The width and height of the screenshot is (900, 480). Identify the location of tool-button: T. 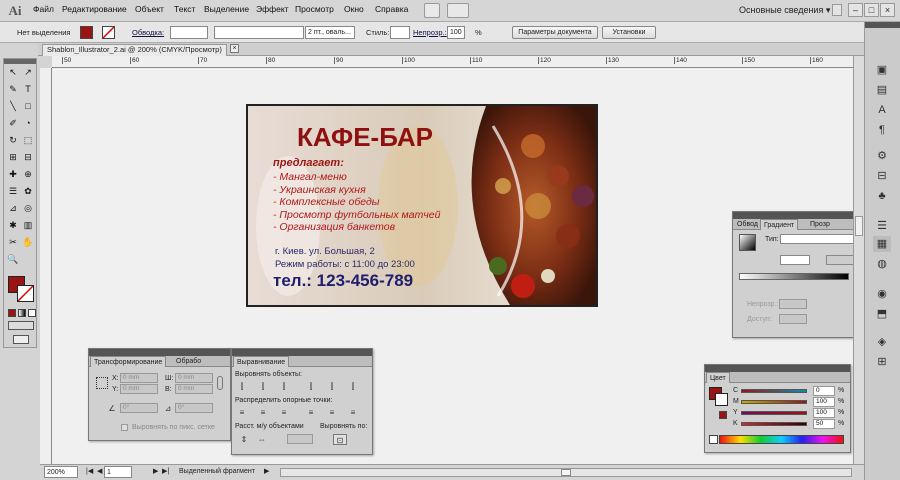
(28, 89).